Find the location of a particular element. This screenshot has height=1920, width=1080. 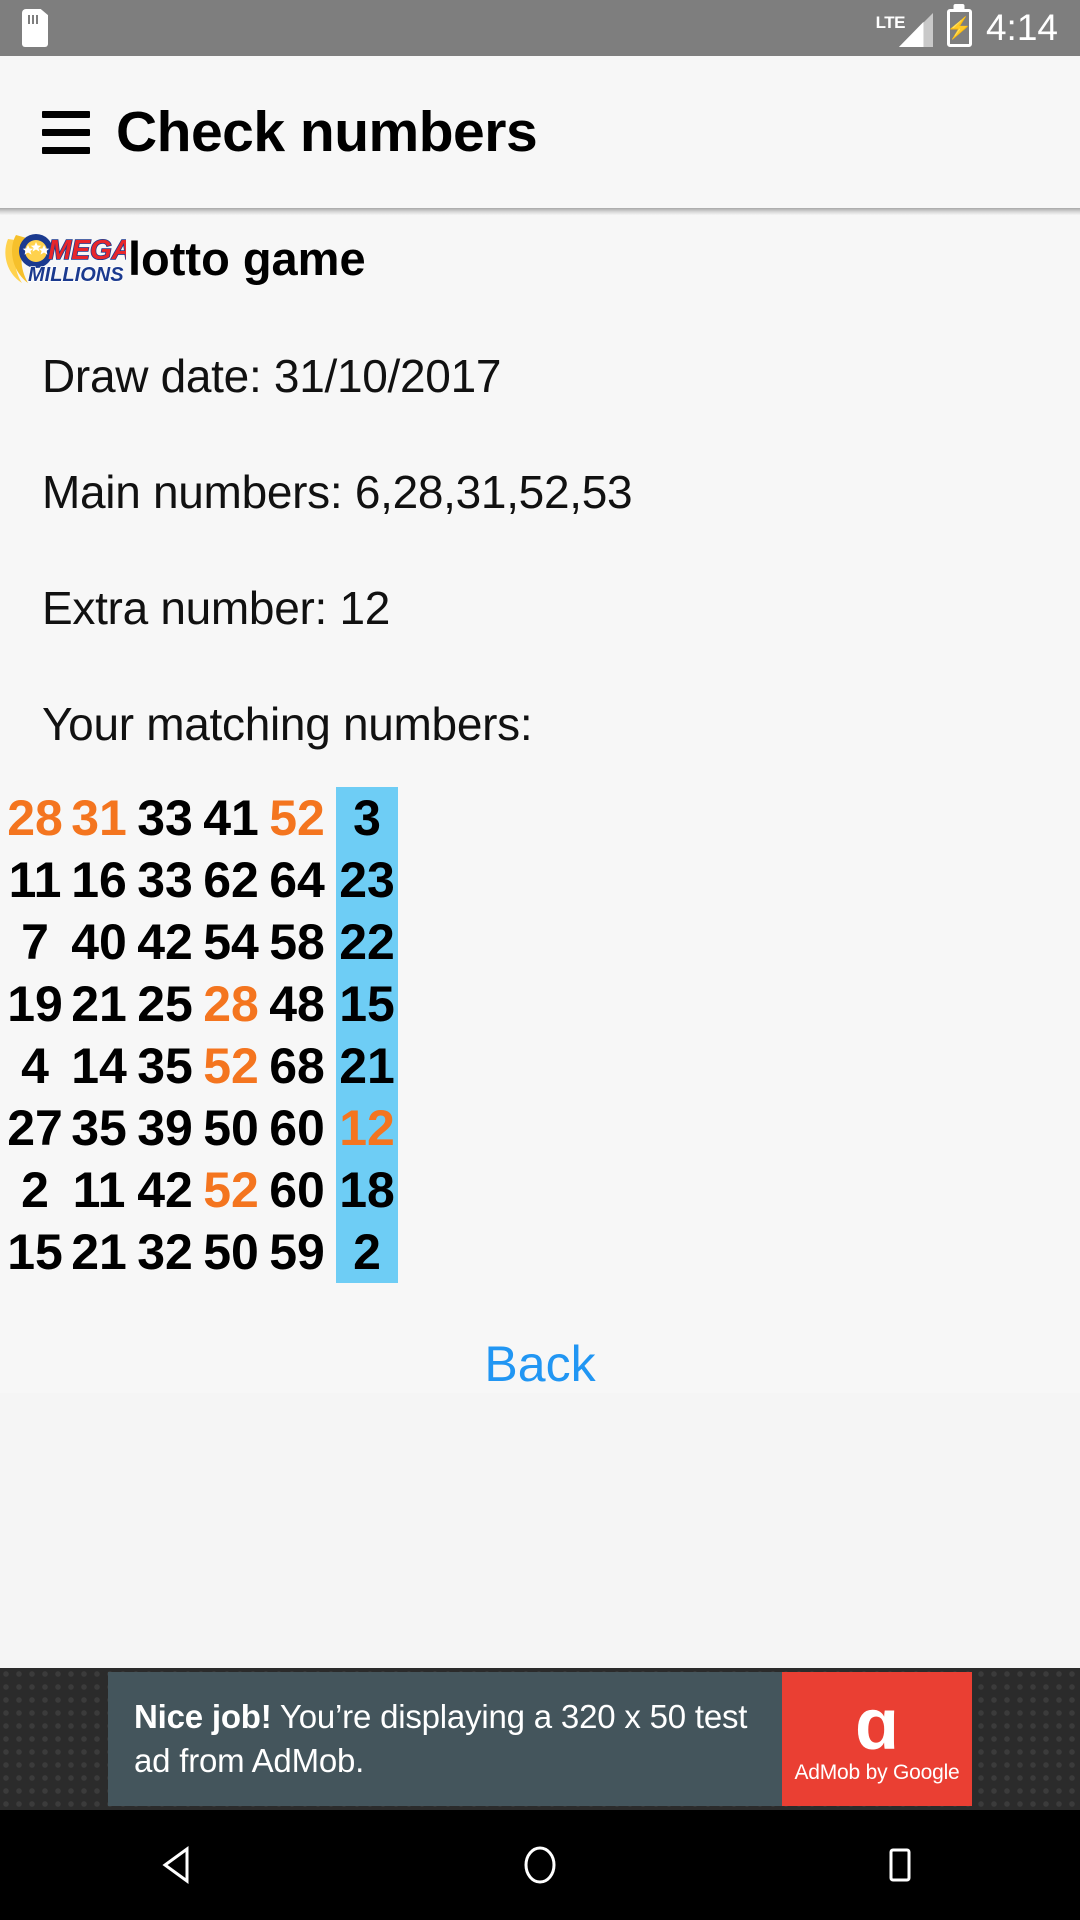

signal-bars-icon is located at coordinates (915, 30).